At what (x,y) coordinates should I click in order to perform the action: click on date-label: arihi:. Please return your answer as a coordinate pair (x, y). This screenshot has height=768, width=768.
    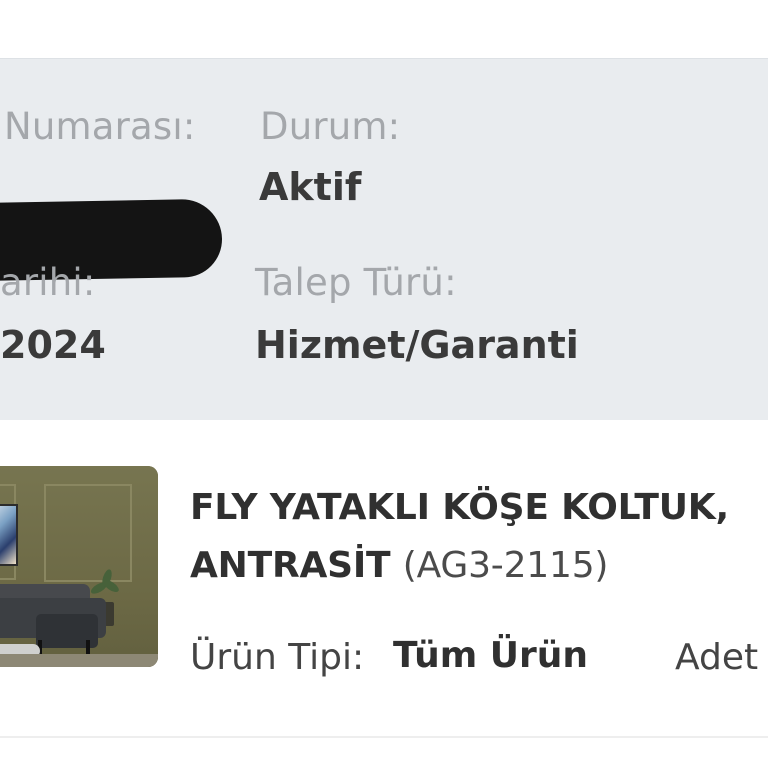
    Looking at the image, I should click on (48, 282).